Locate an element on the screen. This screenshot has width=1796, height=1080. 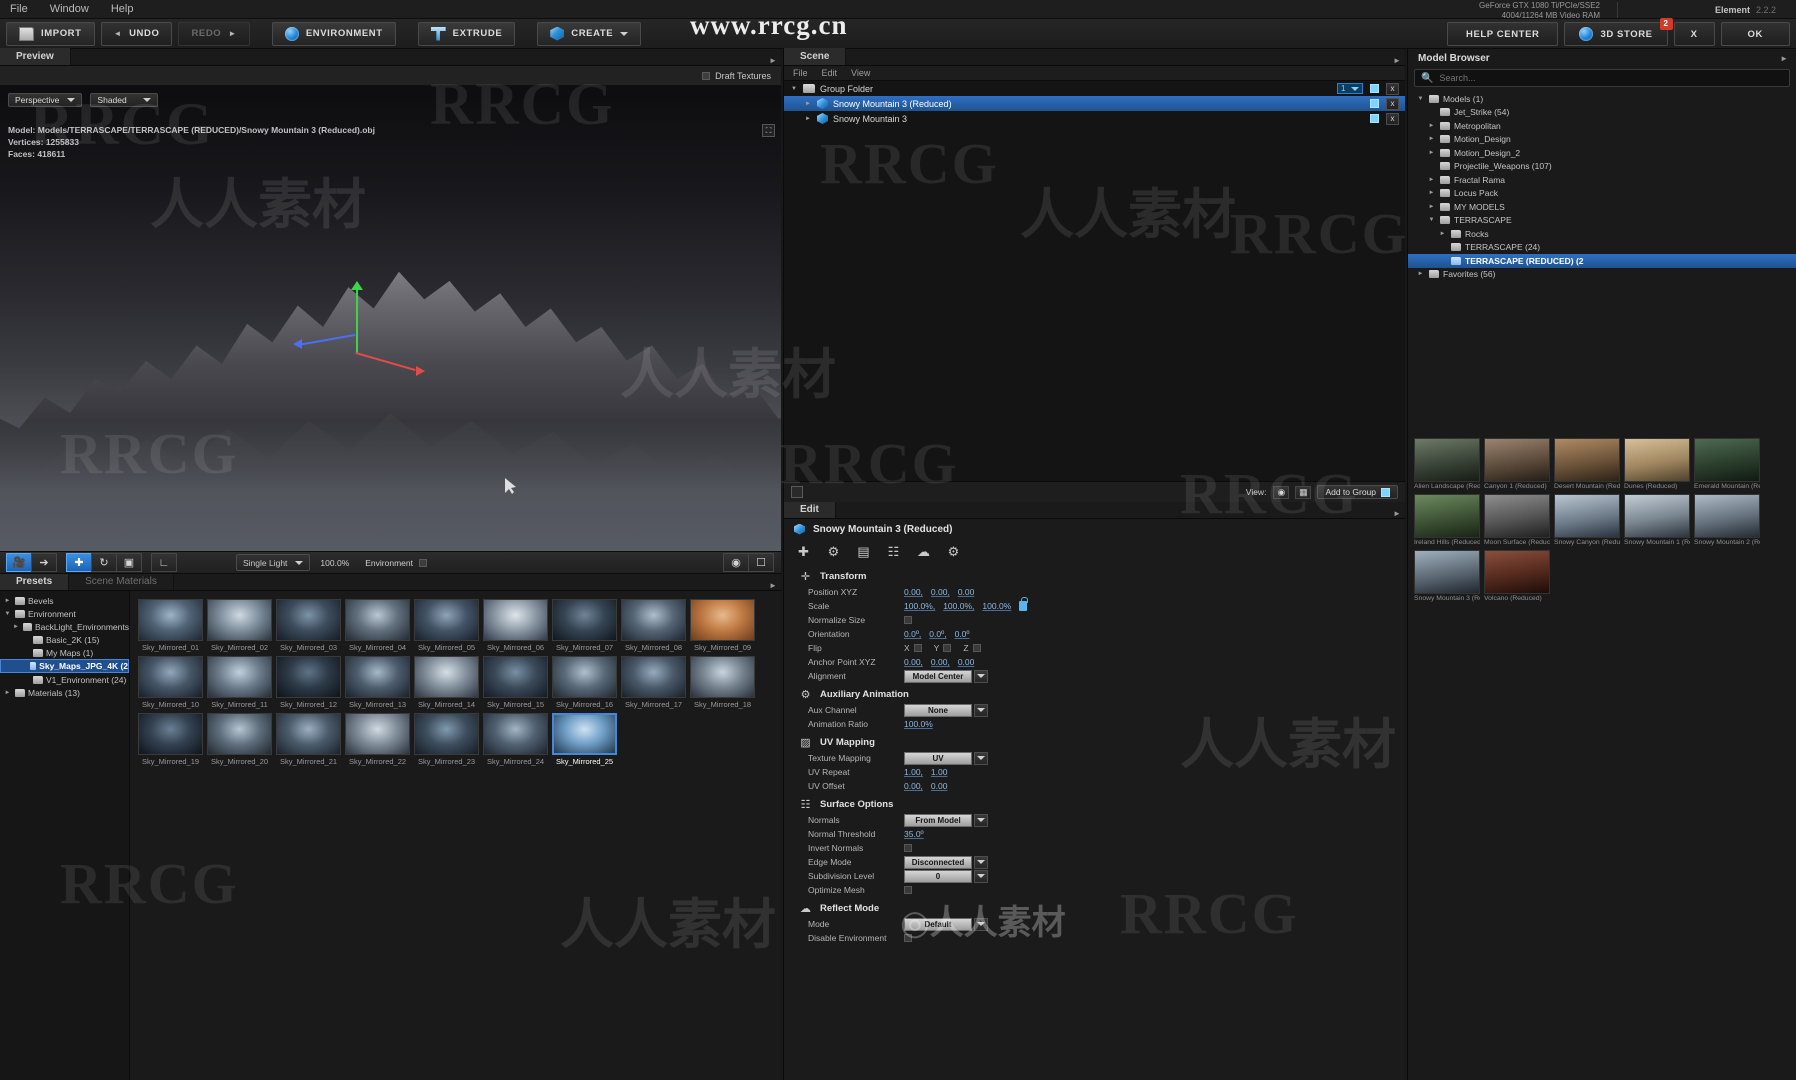
delete-row-button: x is located at coordinates (1392, 118).